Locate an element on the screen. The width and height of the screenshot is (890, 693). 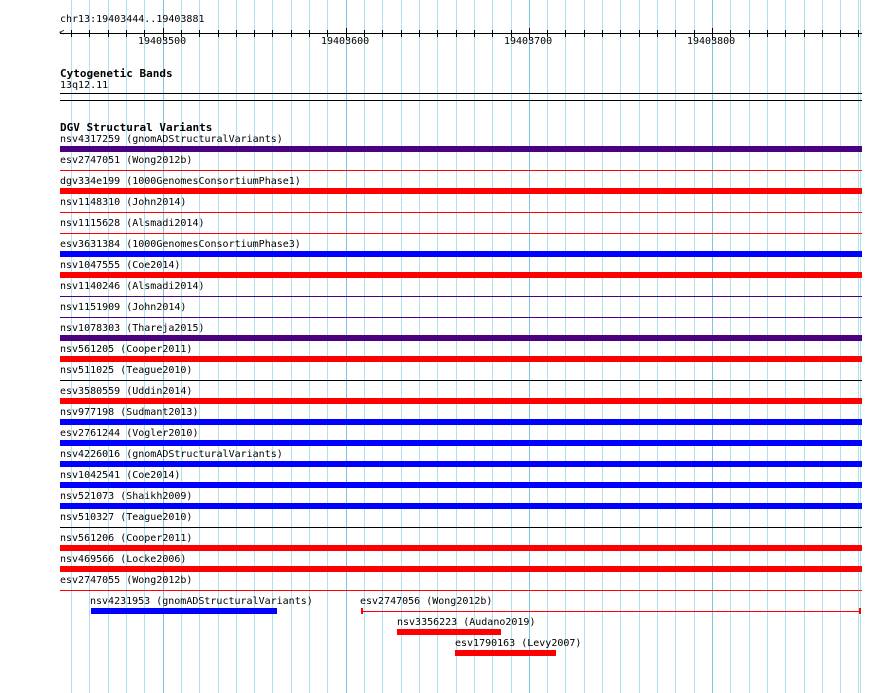
variant-label: nsv511025 (Teague2010) is located at coordinates (126, 370).